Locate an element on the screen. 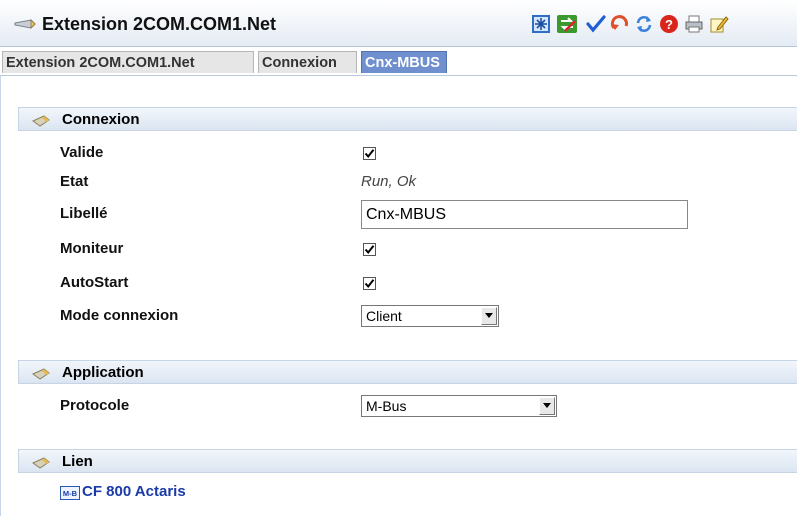 The height and width of the screenshot is (516, 797). lien-link-label: CF 800 Actaris is located at coordinates (134, 491).